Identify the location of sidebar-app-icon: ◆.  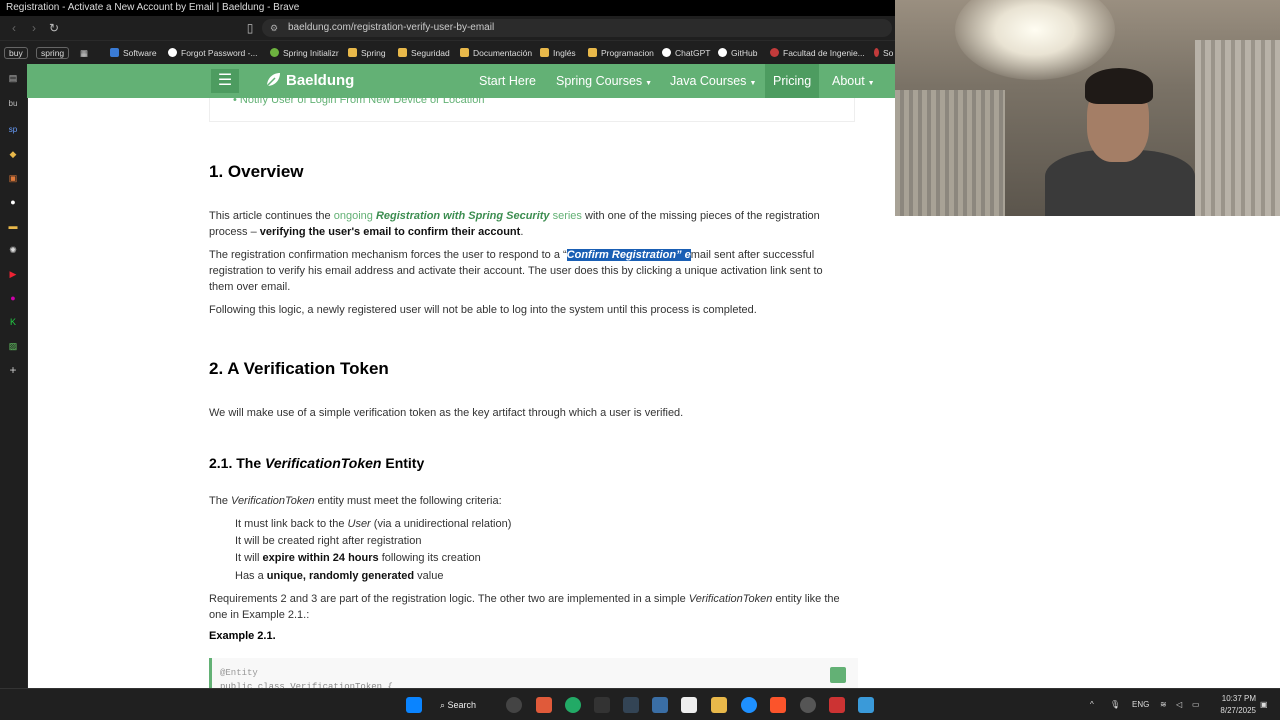
(13, 154).